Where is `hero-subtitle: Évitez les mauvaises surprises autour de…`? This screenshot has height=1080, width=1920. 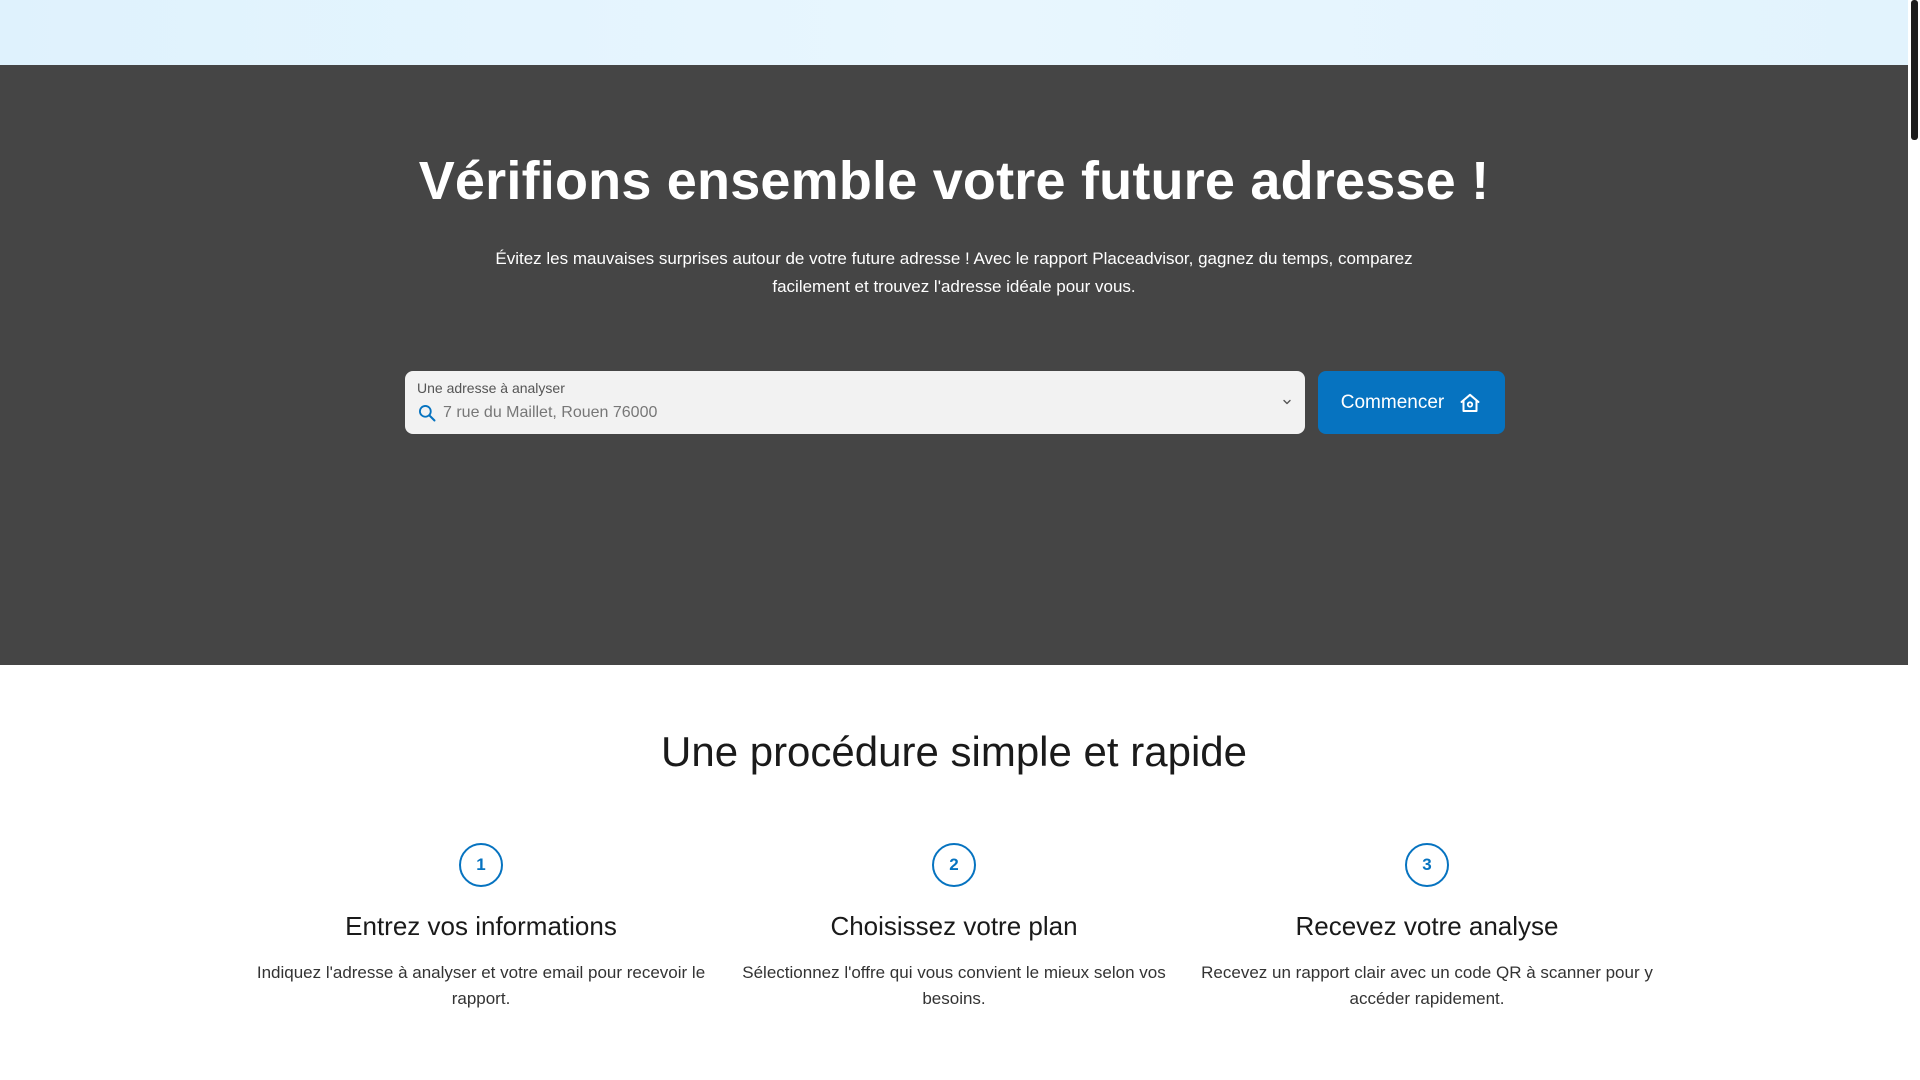 hero-subtitle: Évitez les mauvaises surprises autour de… is located at coordinates (954, 272).